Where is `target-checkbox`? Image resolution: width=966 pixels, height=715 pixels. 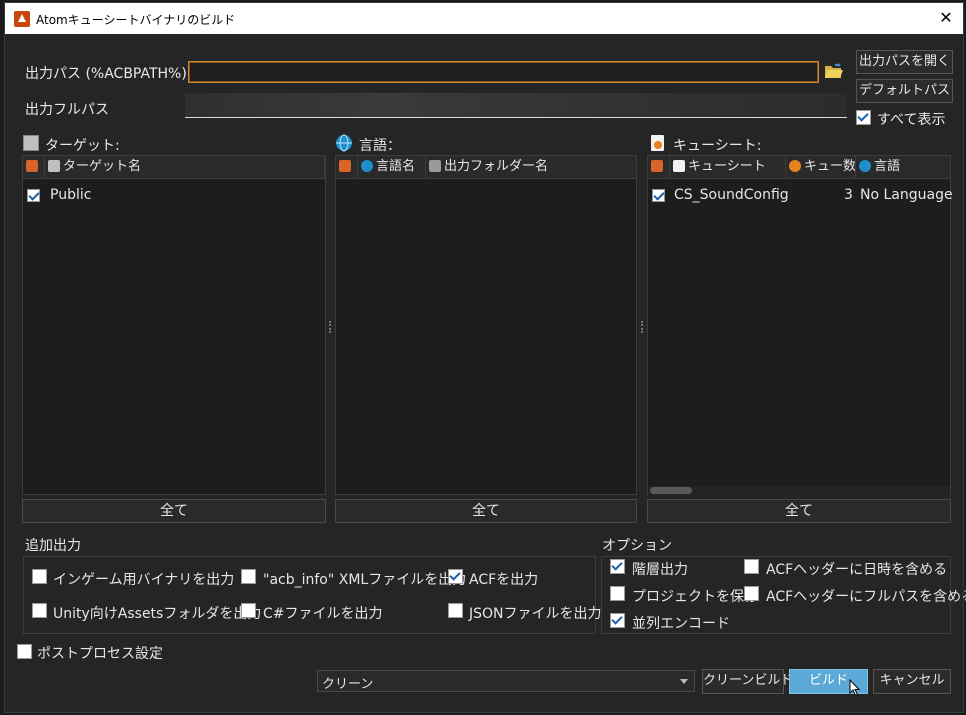 target-checkbox is located at coordinates (33, 195).